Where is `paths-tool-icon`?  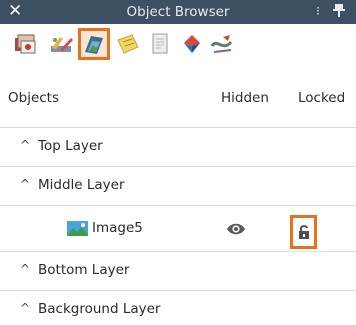 paths-tool-icon is located at coordinates (62, 44).